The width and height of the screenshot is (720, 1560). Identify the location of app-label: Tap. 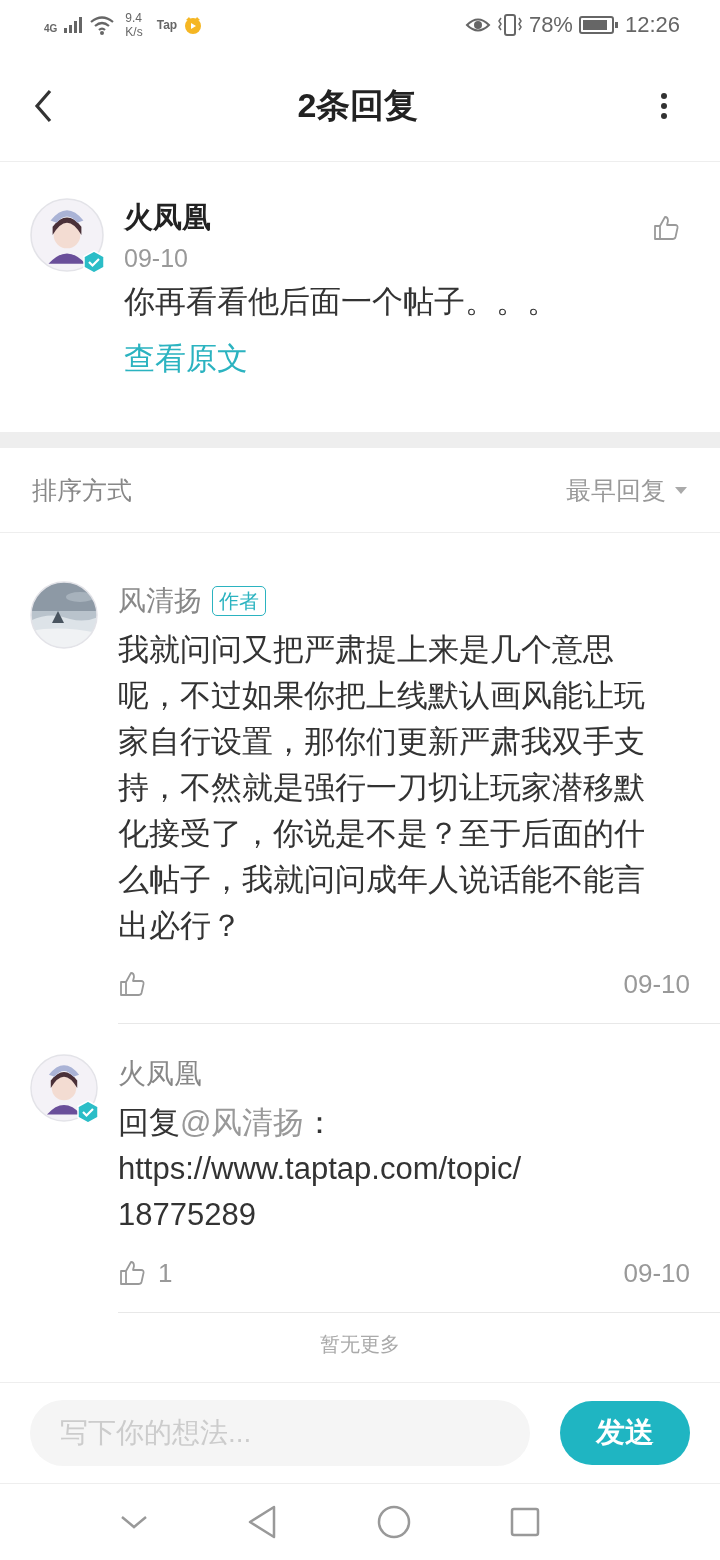
(167, 25).